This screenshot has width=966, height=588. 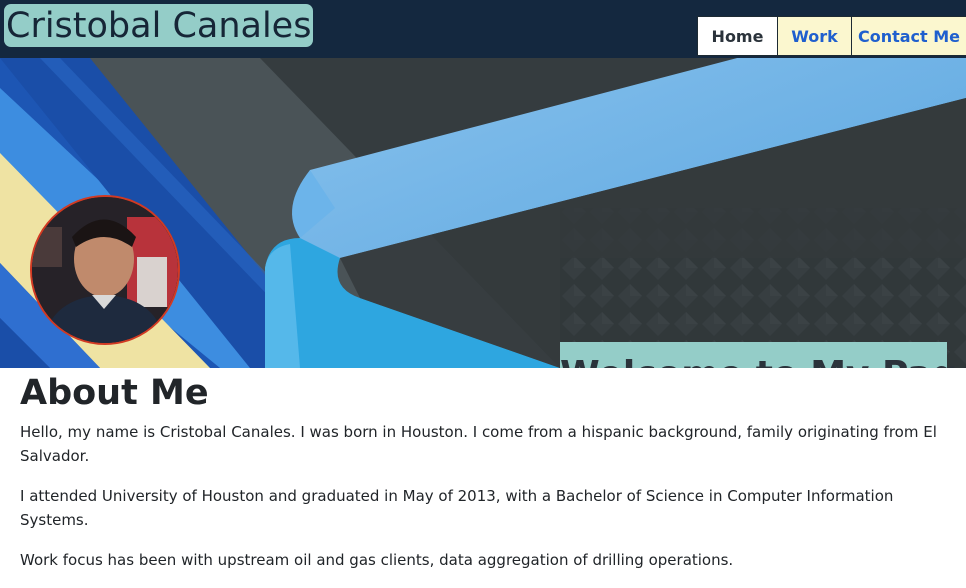 I want to click on profile-photo-image, so click(x=105, y=270).